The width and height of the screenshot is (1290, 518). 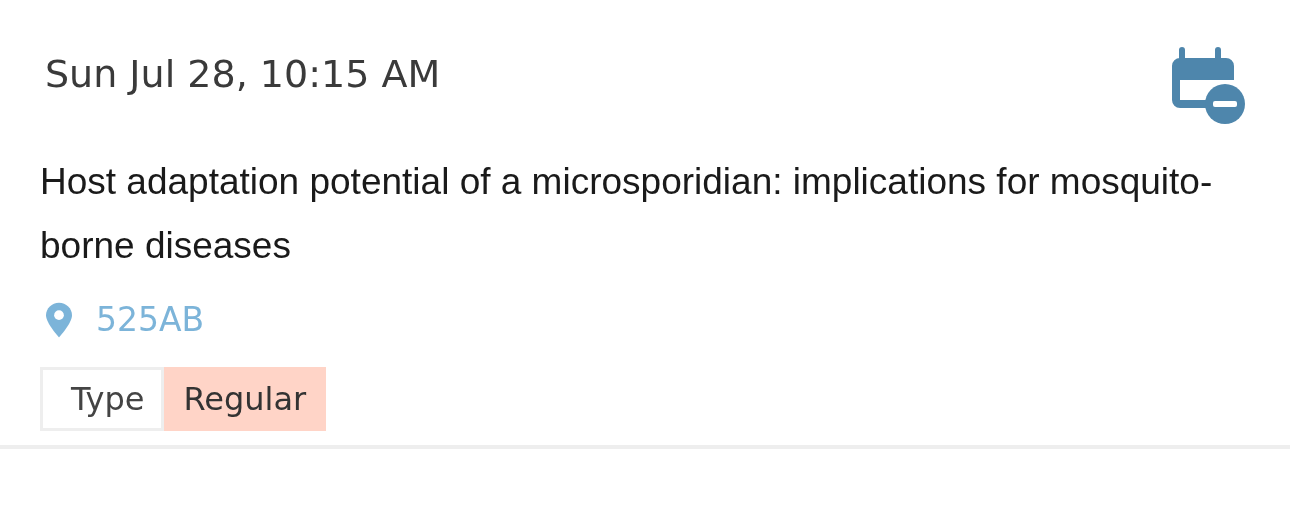 I want to click on tag-label: Type, so click(x=102, y=399).